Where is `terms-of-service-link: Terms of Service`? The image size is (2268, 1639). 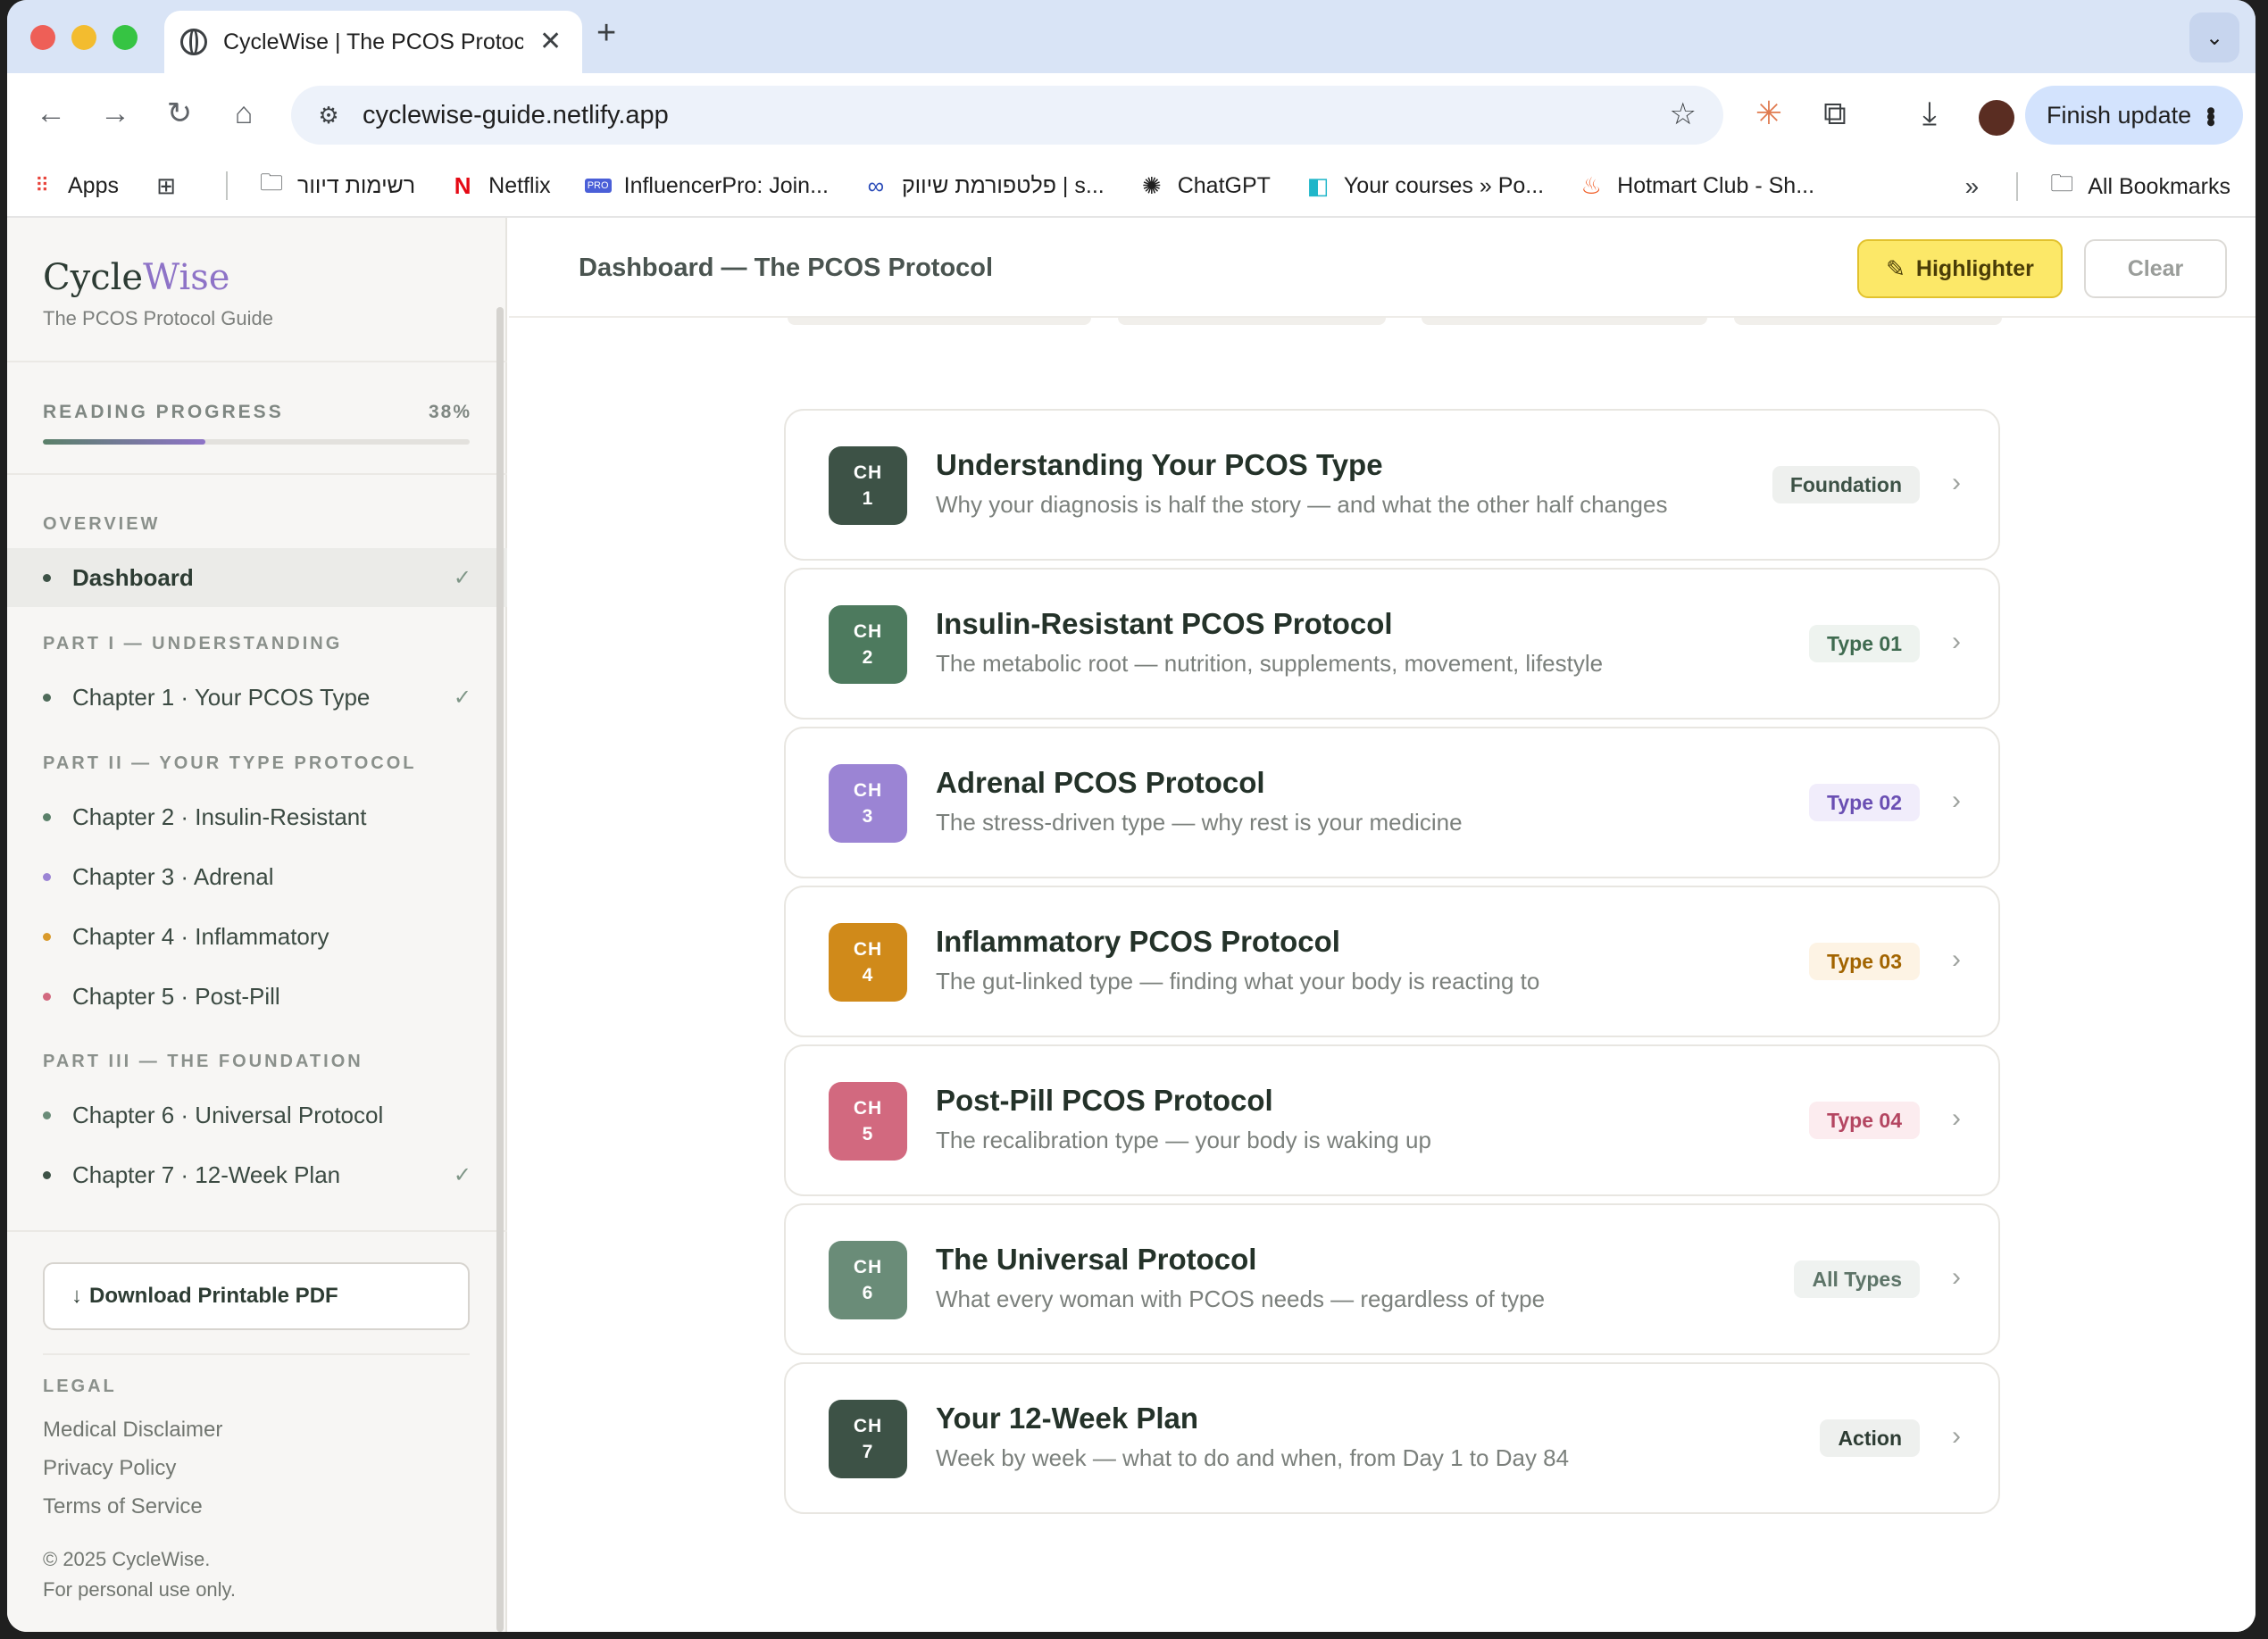 terms-of-service-link: Terms of Service is located at coordinates (123, 1506).